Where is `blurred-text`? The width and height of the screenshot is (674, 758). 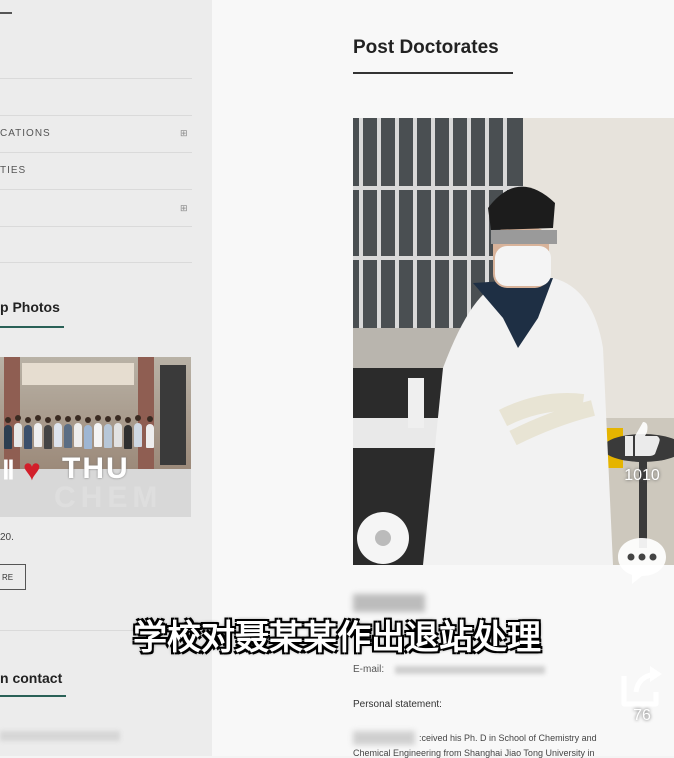 blurred-text is located at coordinates (384, 738).